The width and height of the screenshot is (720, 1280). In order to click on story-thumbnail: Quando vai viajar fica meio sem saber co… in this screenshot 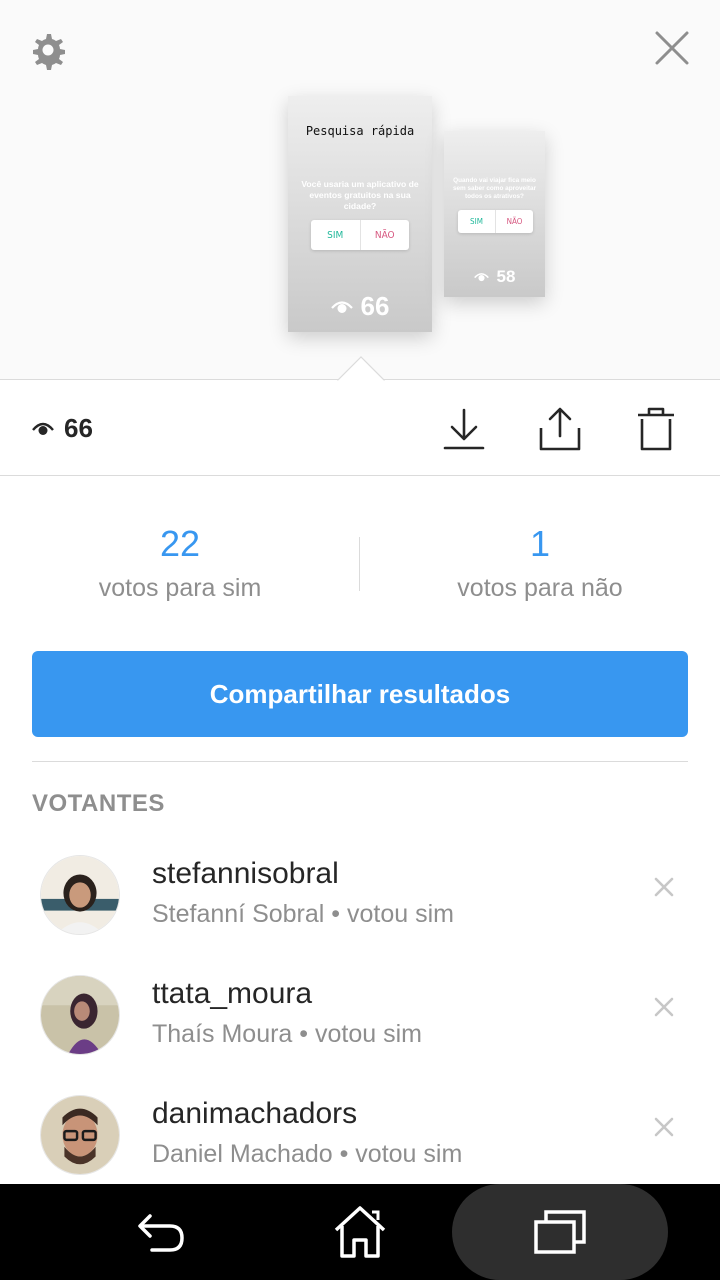, I will do `click(494, 214)`.